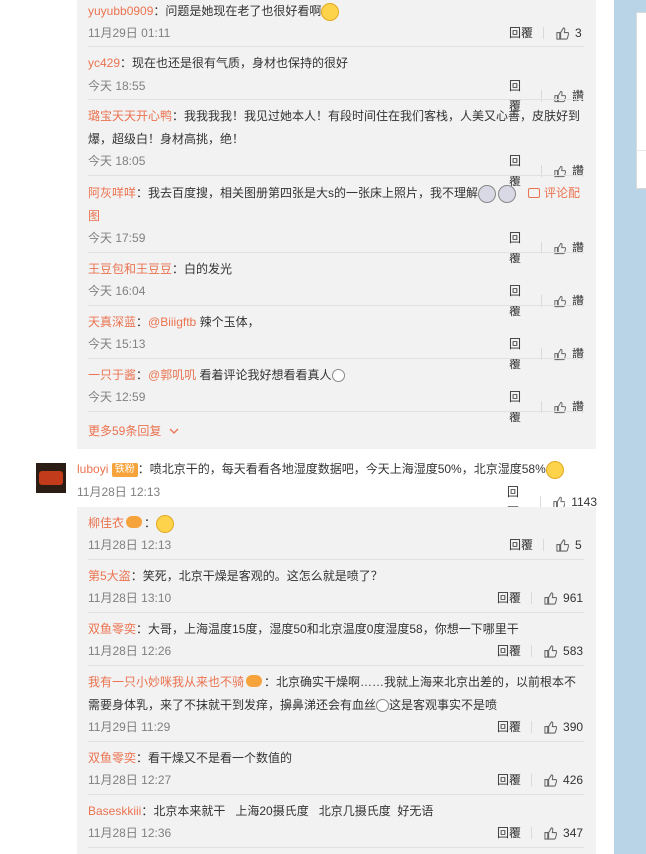 The image size is (646, 854). What do you see at coordinates (336, 545) in the screenshot?
I see `reply-meta: 11月28日 12:13 回覆 5` at bounding box center [336, 545].